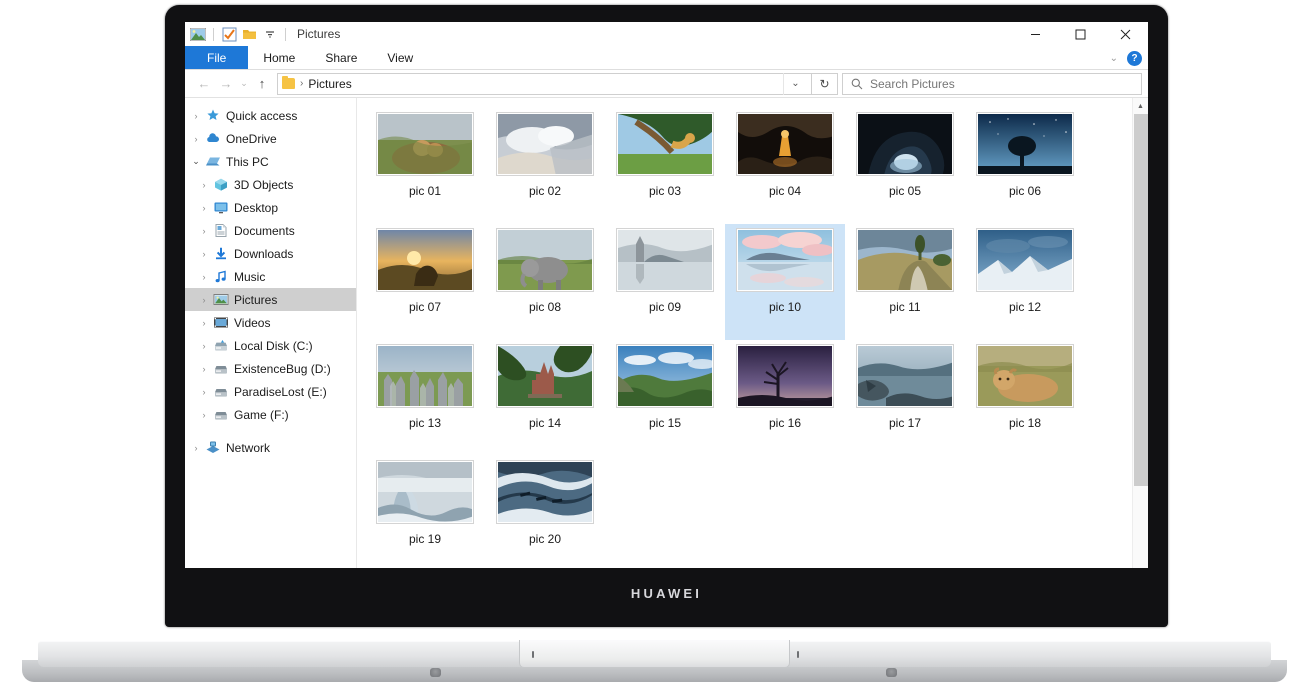 The height and width of the screenshot is (685, 1309). Describe the element at coordinates (270, 161) in the screenshot. I see `sidebar-item-this-pc: ⌄ This PC` at that location.